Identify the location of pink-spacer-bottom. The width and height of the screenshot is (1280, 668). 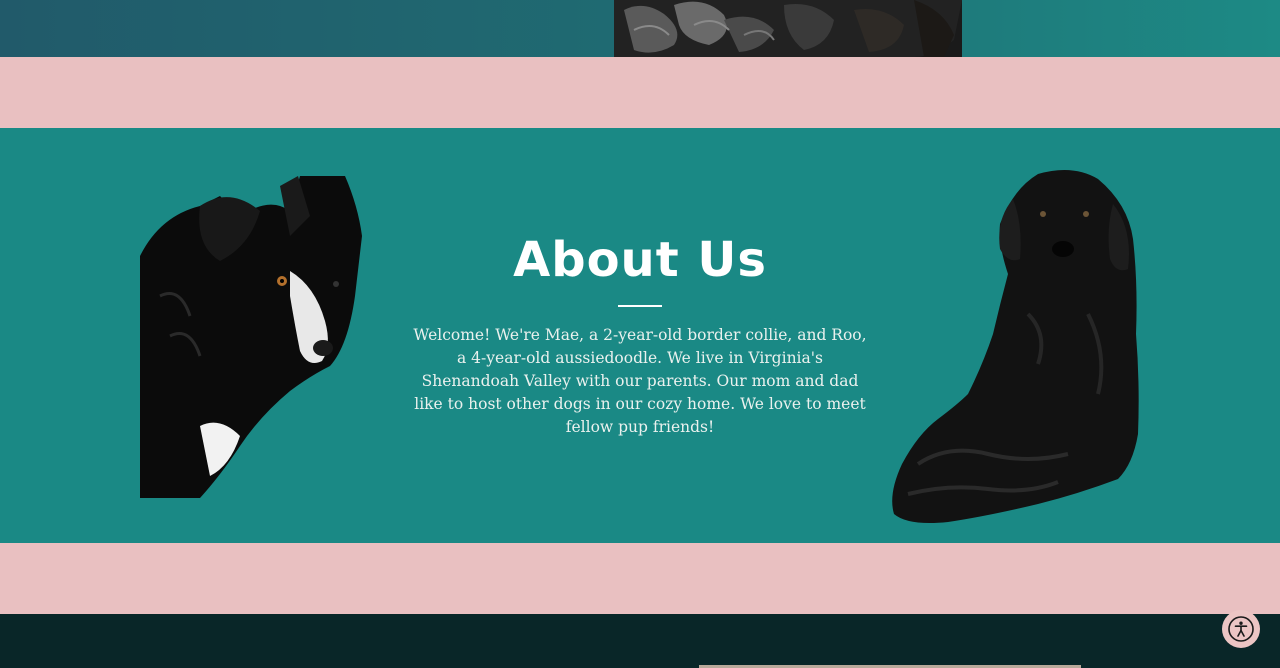
(640, 578).